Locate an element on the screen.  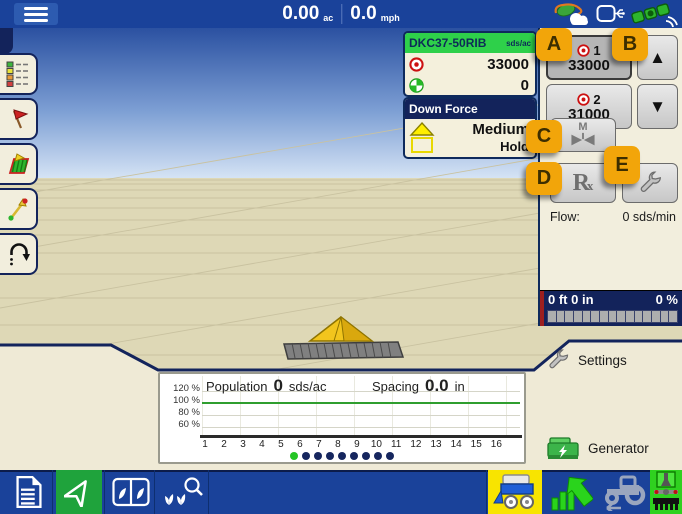
rate-2-number: 2 is located at coordinates (597, 99).